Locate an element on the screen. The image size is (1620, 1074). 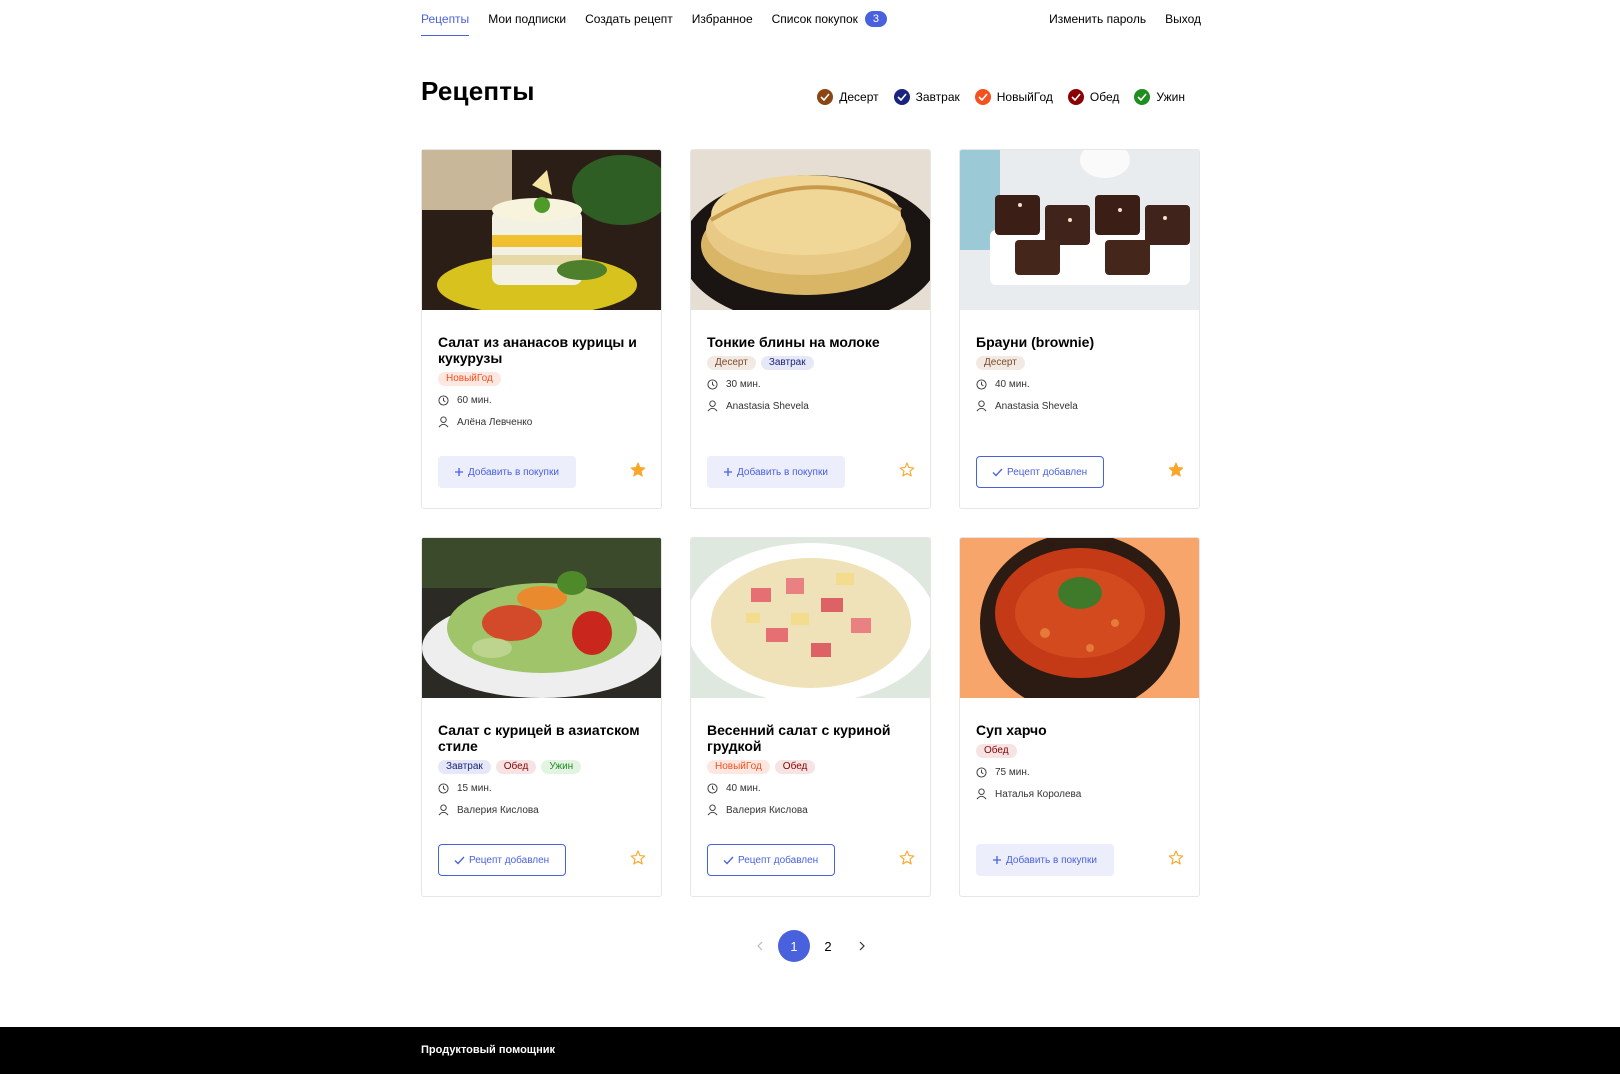
chevron-left-icon is located at coordinates (760, 946).